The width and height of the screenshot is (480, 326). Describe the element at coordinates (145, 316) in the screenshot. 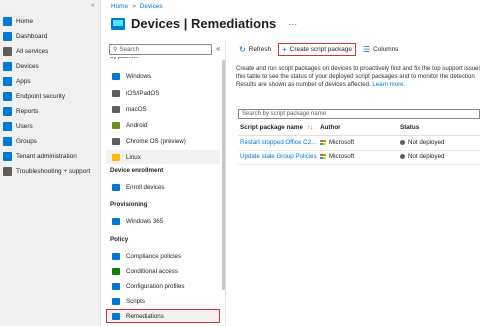

I see `subnav-item-label: Remediations` at that location.